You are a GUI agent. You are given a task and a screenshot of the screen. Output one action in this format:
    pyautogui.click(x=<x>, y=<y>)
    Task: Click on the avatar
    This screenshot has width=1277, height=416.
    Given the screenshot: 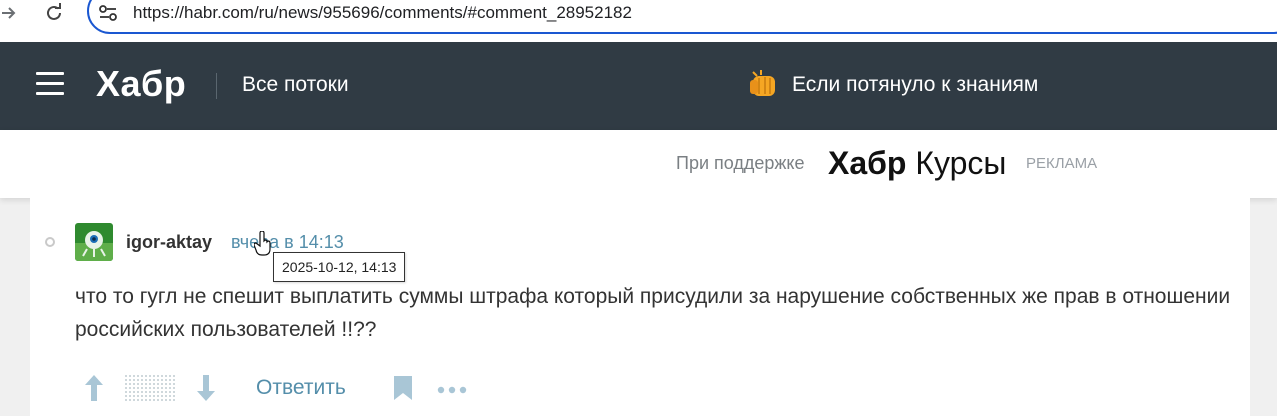 What is the action you would take?
    pyautogui.click(x=94, y=242)
    